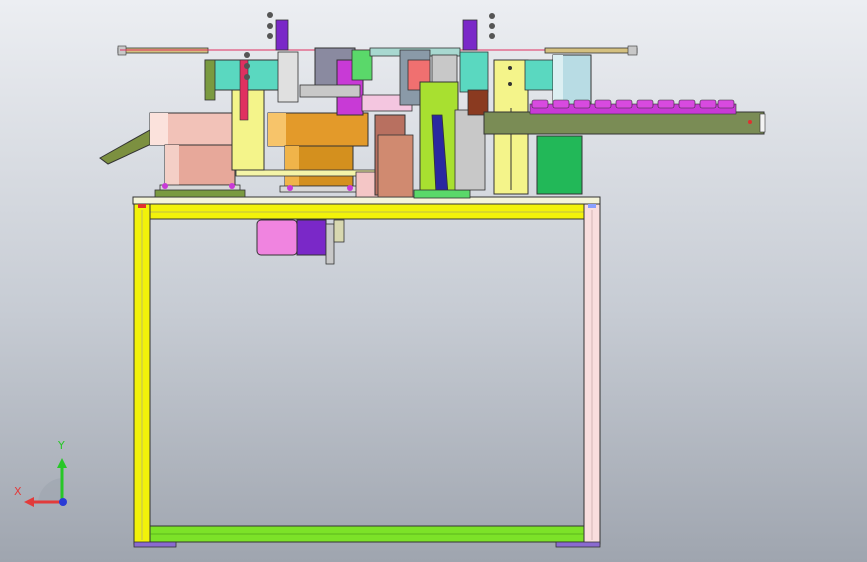  What do you see at coordinates (591, 50) in the screenshot?
I see `right-rod` at bounding box center [591, 50].